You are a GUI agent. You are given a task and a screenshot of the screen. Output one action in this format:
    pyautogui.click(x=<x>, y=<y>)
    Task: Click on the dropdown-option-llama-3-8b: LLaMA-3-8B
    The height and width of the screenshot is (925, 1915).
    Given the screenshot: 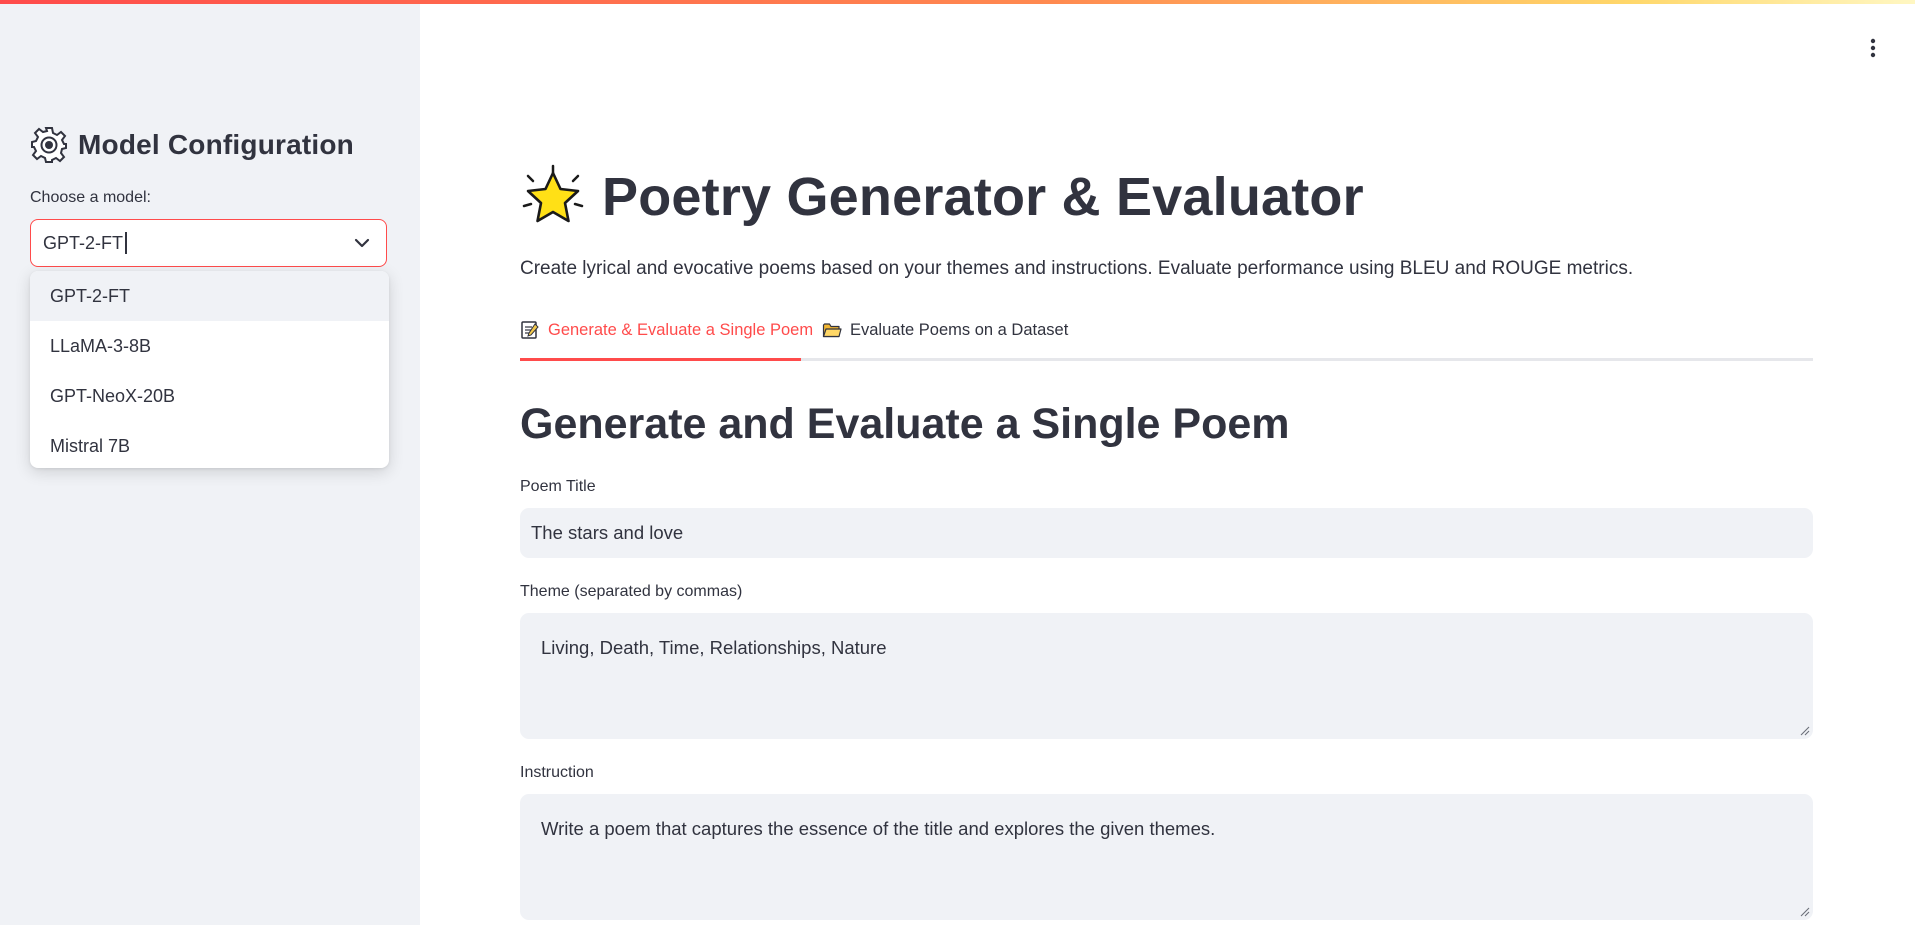 What is the action you would take?
    pyautogui.click(x=209, y=346)
    